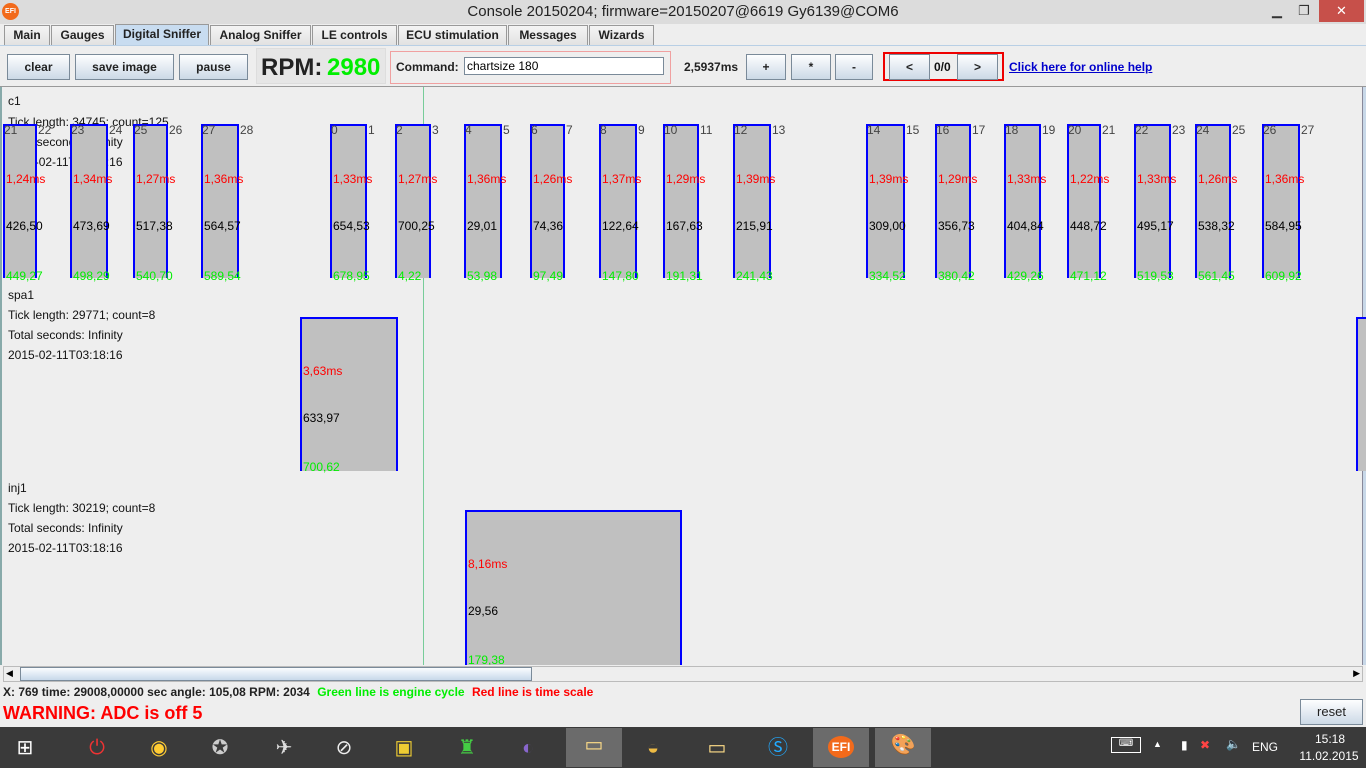  Describe the element at coordinates (435, 130) in the screenshot. I see `tooth-end-label: 3` at that location.